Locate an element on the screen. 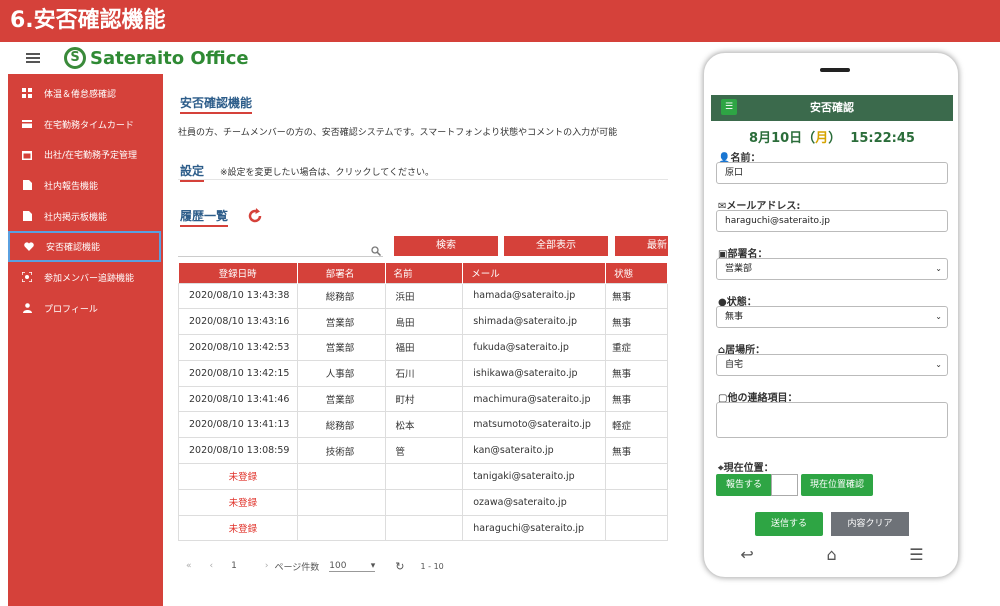 The width and height of the screenshot is (1000, 606). settings-link: 設定 is located at coordinates (192, 172).